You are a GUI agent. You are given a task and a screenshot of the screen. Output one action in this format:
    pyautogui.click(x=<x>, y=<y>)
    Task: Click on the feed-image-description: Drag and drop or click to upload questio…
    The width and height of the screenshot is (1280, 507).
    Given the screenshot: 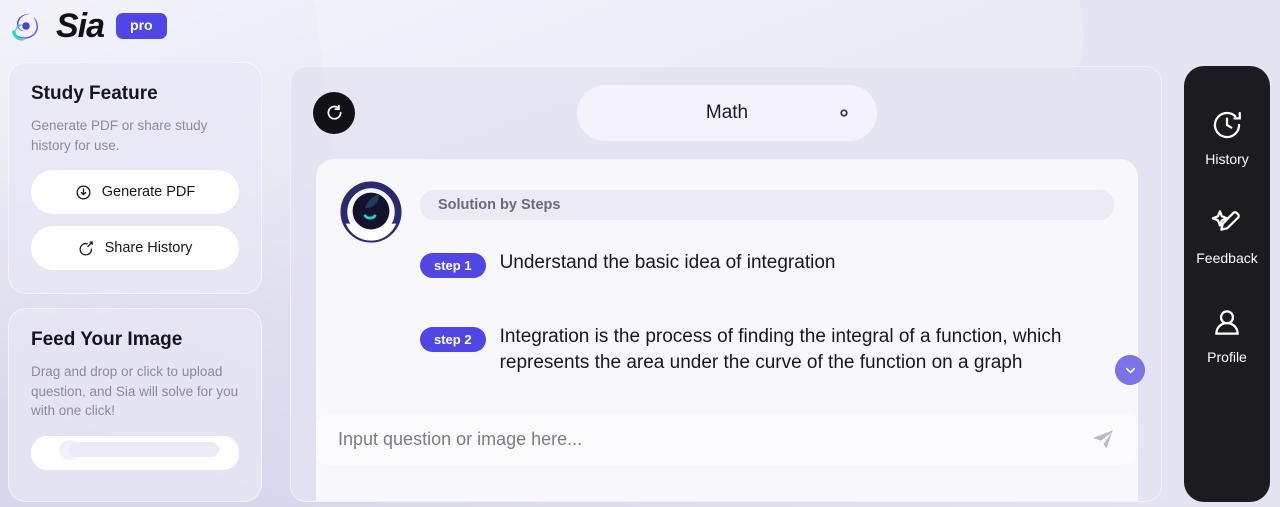 What is the action you would take?
    pyautogui.click(x=135, y=391)
    